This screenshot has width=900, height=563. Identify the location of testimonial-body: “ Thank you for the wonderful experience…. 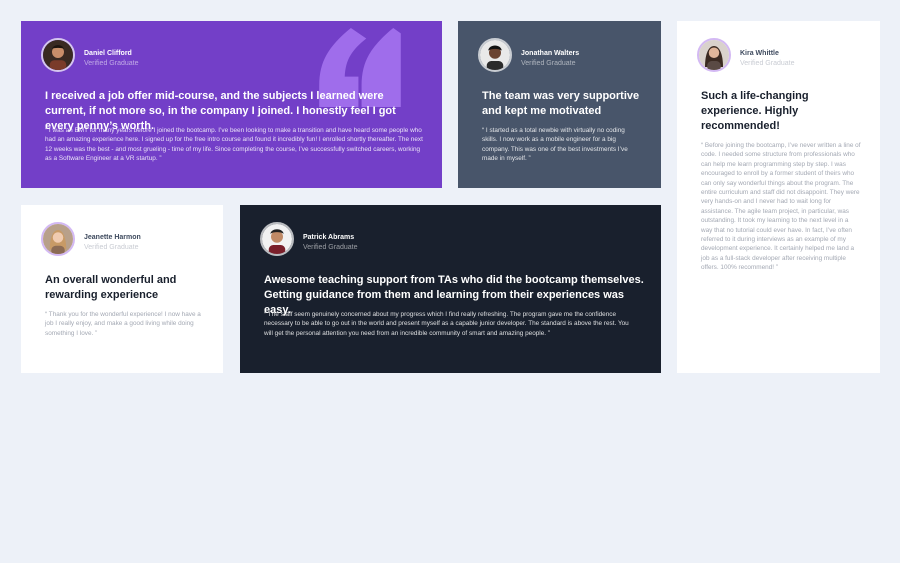
(123, 324).